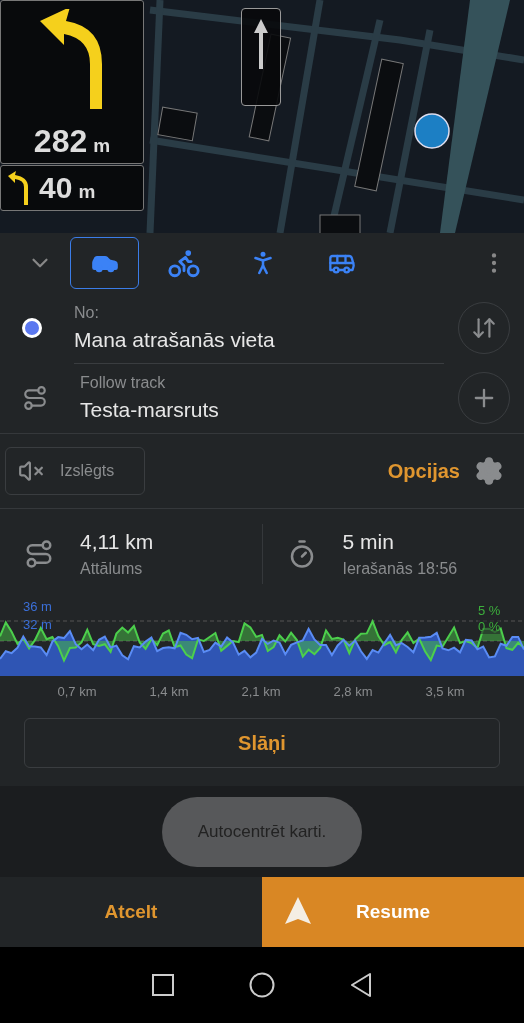 This screenshot has width=524, height=1023. Describe the element at coordinates (262, 410) in the screenshot. I see `point-field: Testa-marsruts` at that location.